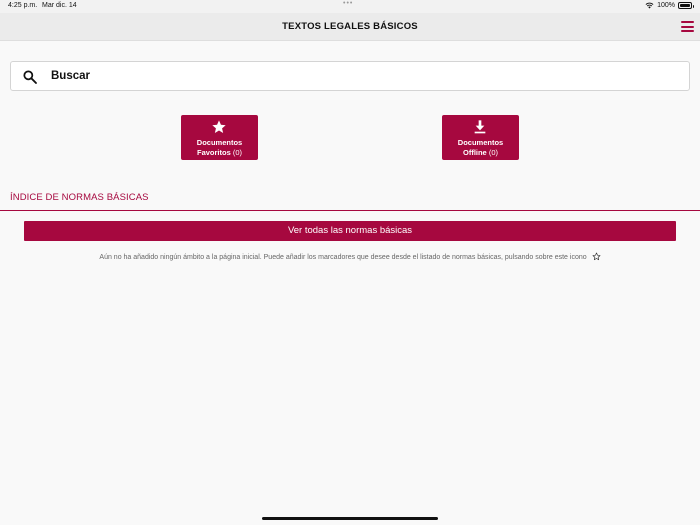  I want to click on battery-icon, so click(686, 5).